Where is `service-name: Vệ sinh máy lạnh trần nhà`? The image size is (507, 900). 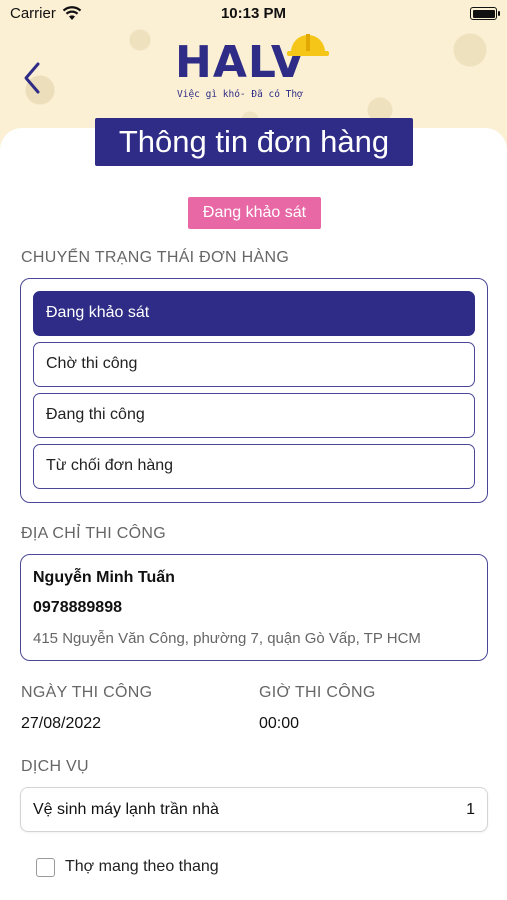
service-name: Vệ sinh máy lạnh trần nhà is located at coordinates (126, 809).